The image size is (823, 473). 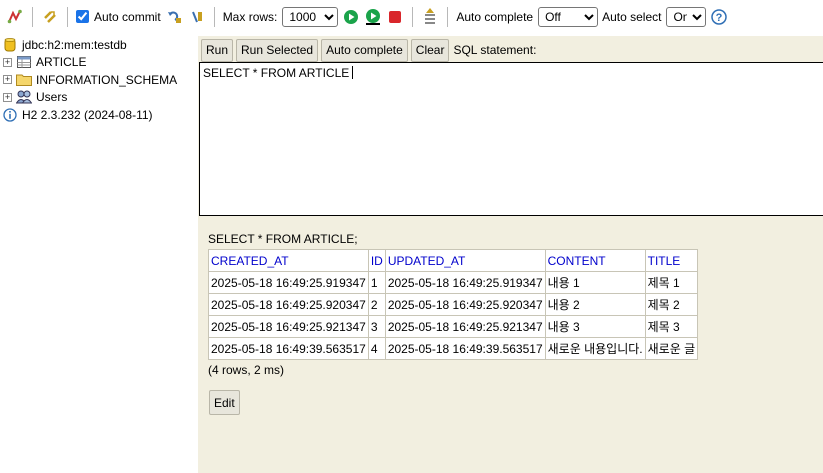 What do you see at coordinates (595, 326) in the screenshot?
I see `table-cell: 내용 3` at bounding box center [595, 326].